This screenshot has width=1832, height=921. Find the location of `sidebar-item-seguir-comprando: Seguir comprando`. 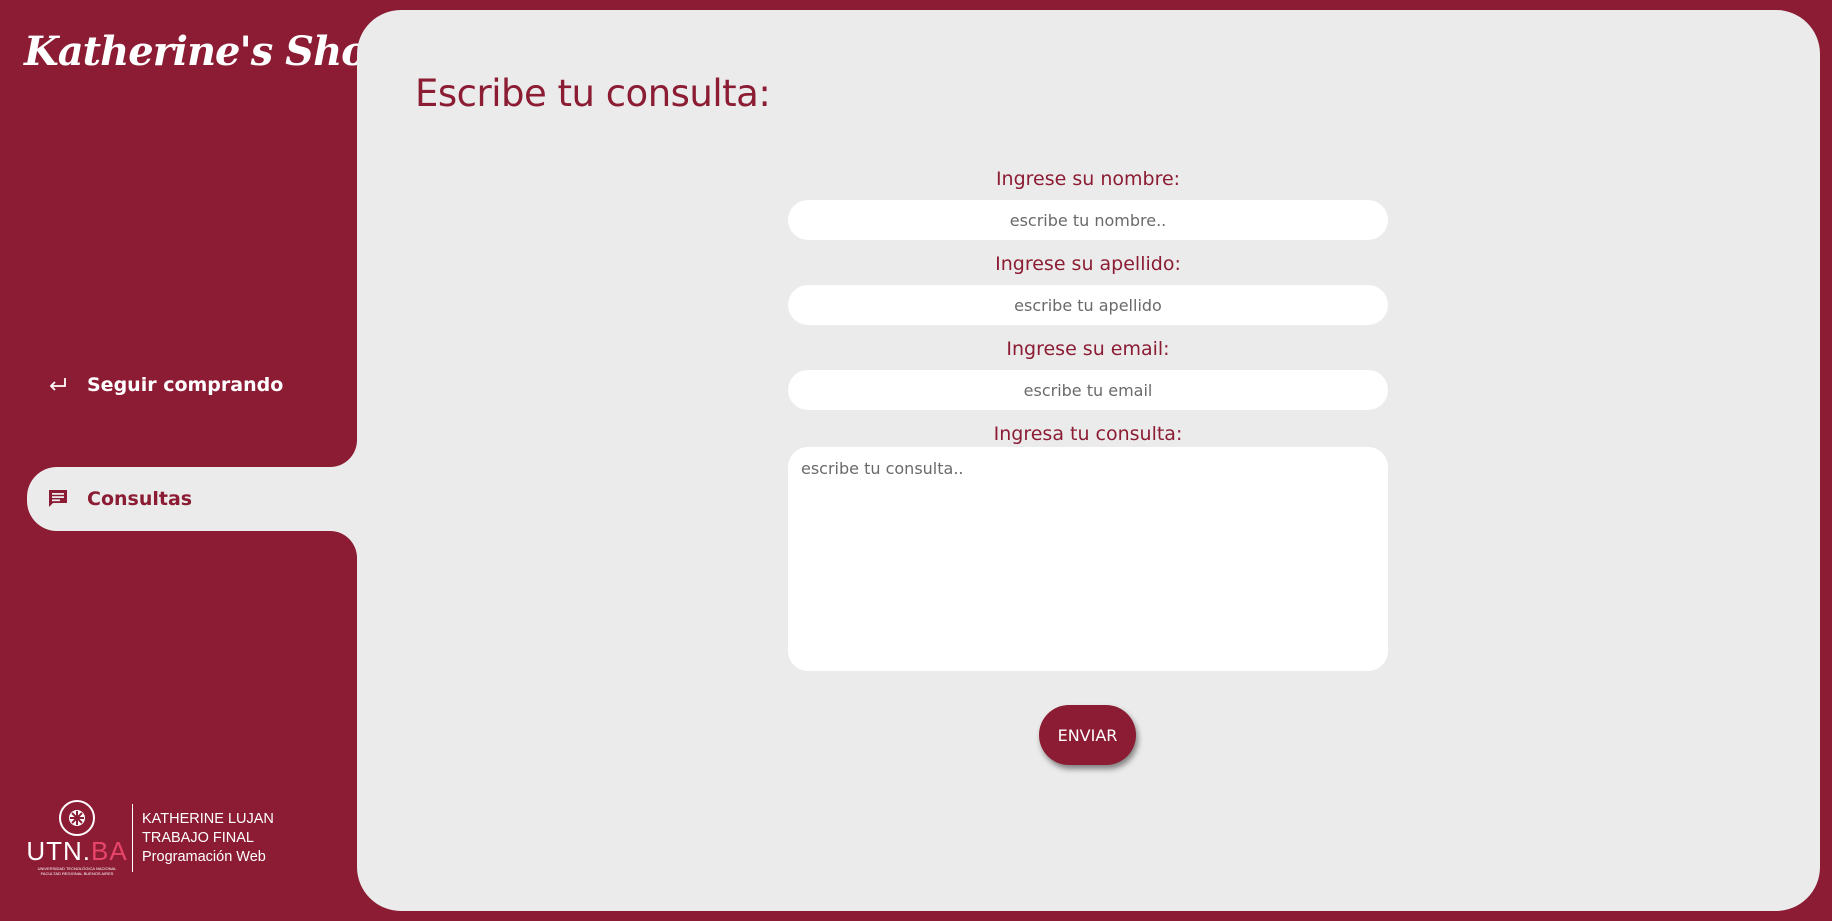

sidebar-item-seguir-comprando: Seguir comprando is located at coordinates (192, 385).